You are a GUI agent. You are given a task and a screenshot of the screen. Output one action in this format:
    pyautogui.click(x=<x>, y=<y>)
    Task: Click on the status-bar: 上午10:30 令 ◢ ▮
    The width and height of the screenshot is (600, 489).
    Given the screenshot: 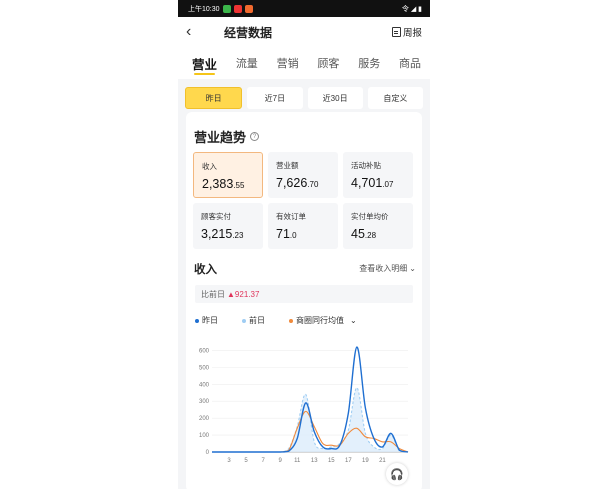 What is the action you would take?
    pyautogui.click(x=304, y=8)
    